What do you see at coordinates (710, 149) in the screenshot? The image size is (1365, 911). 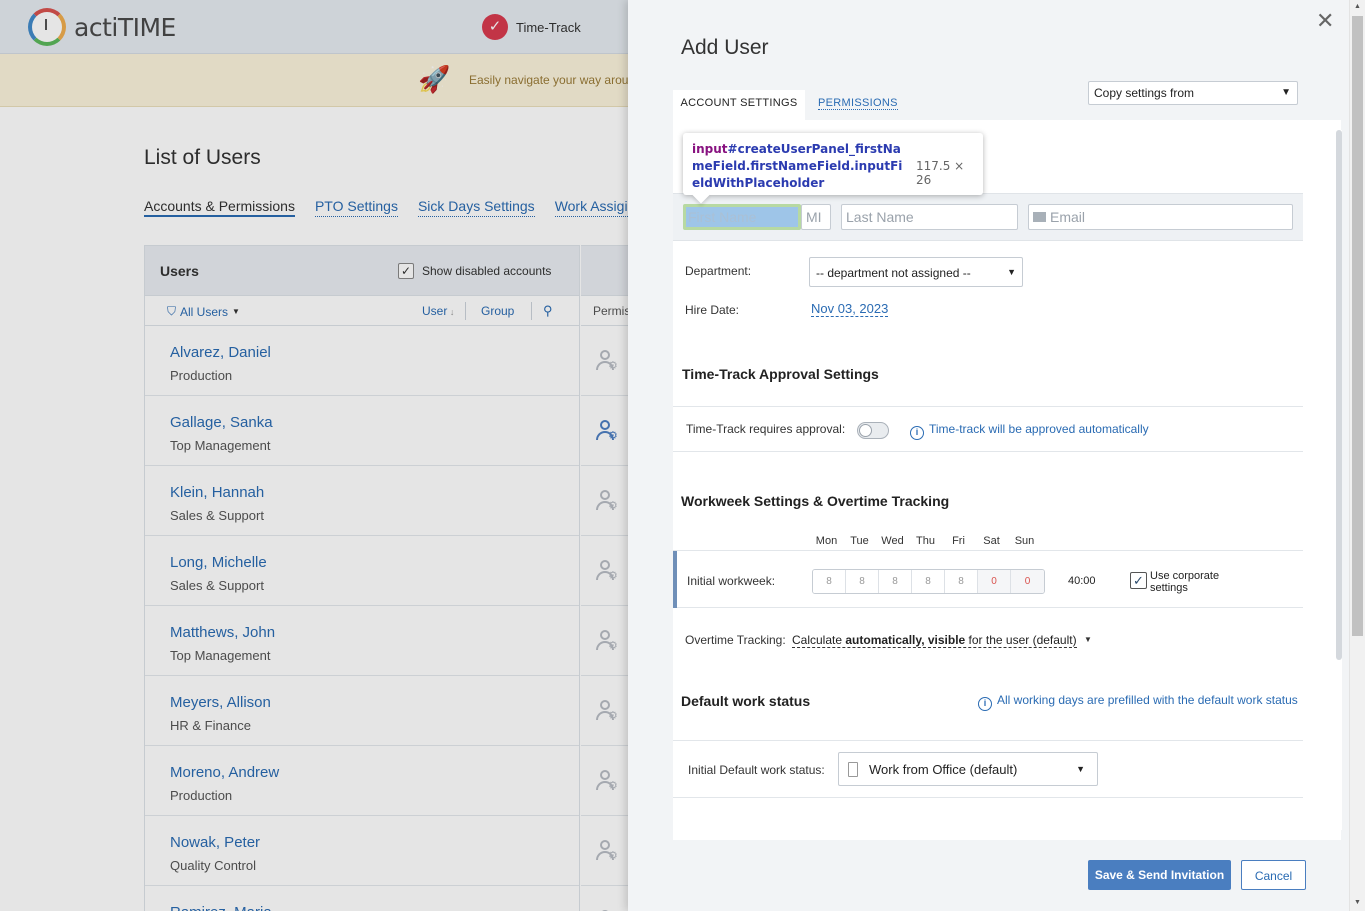 I see `tooltip-tag: input` at bounding box center [710, 149].